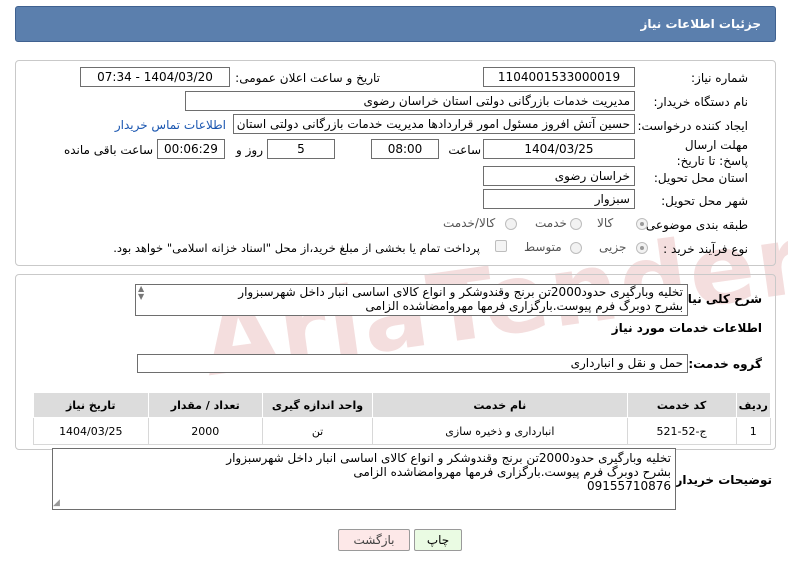  What do you see at coordinates (753, 431) in the screenshot?
I see `row-index: 1` at bounding box center [753, 431].